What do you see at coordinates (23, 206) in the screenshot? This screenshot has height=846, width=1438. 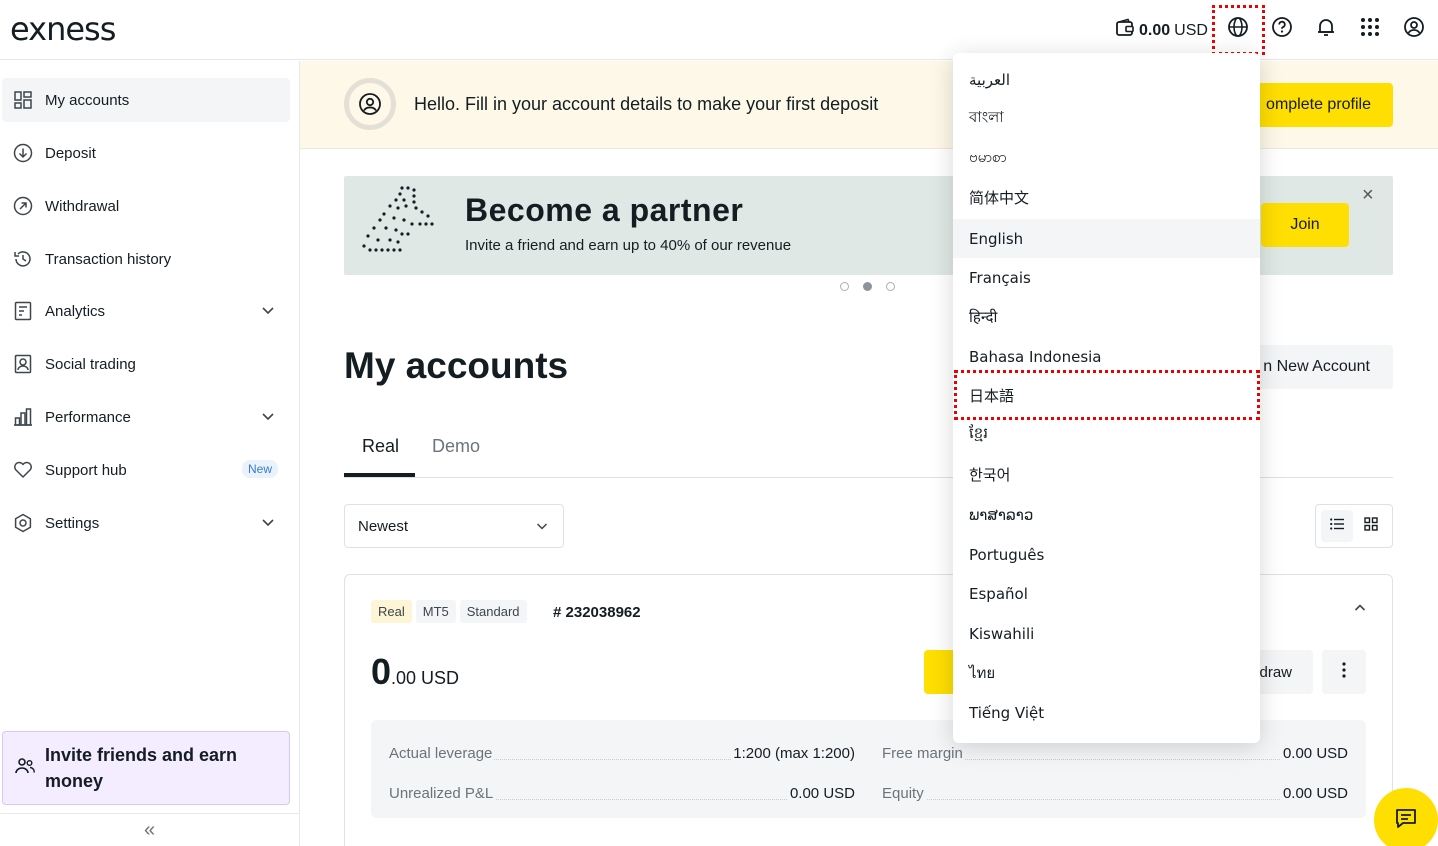 I see `arrow-up-right-circle-icon` at bounding box center [23, 206].